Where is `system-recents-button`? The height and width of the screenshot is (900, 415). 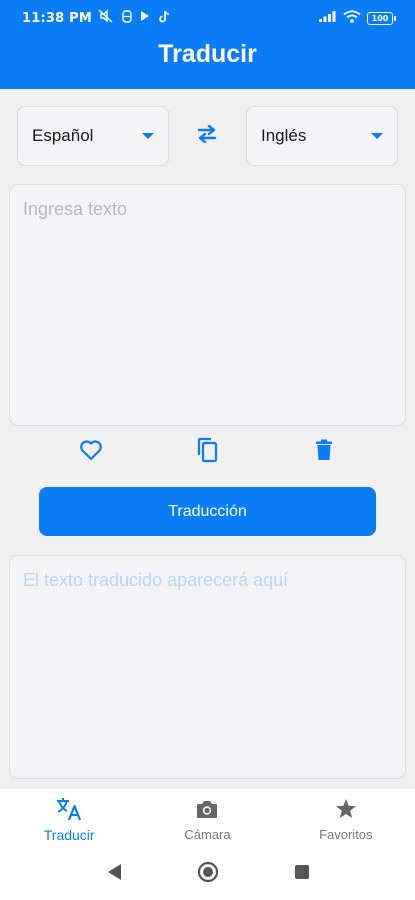
system-recents-button is located at coordinates (302, 875).